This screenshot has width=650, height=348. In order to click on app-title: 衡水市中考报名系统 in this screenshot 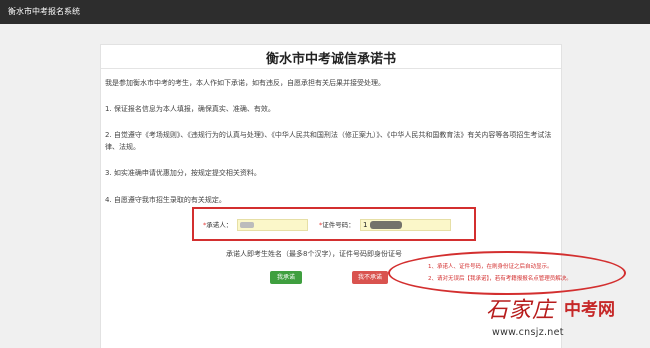, I will do `click(44, 11)`.